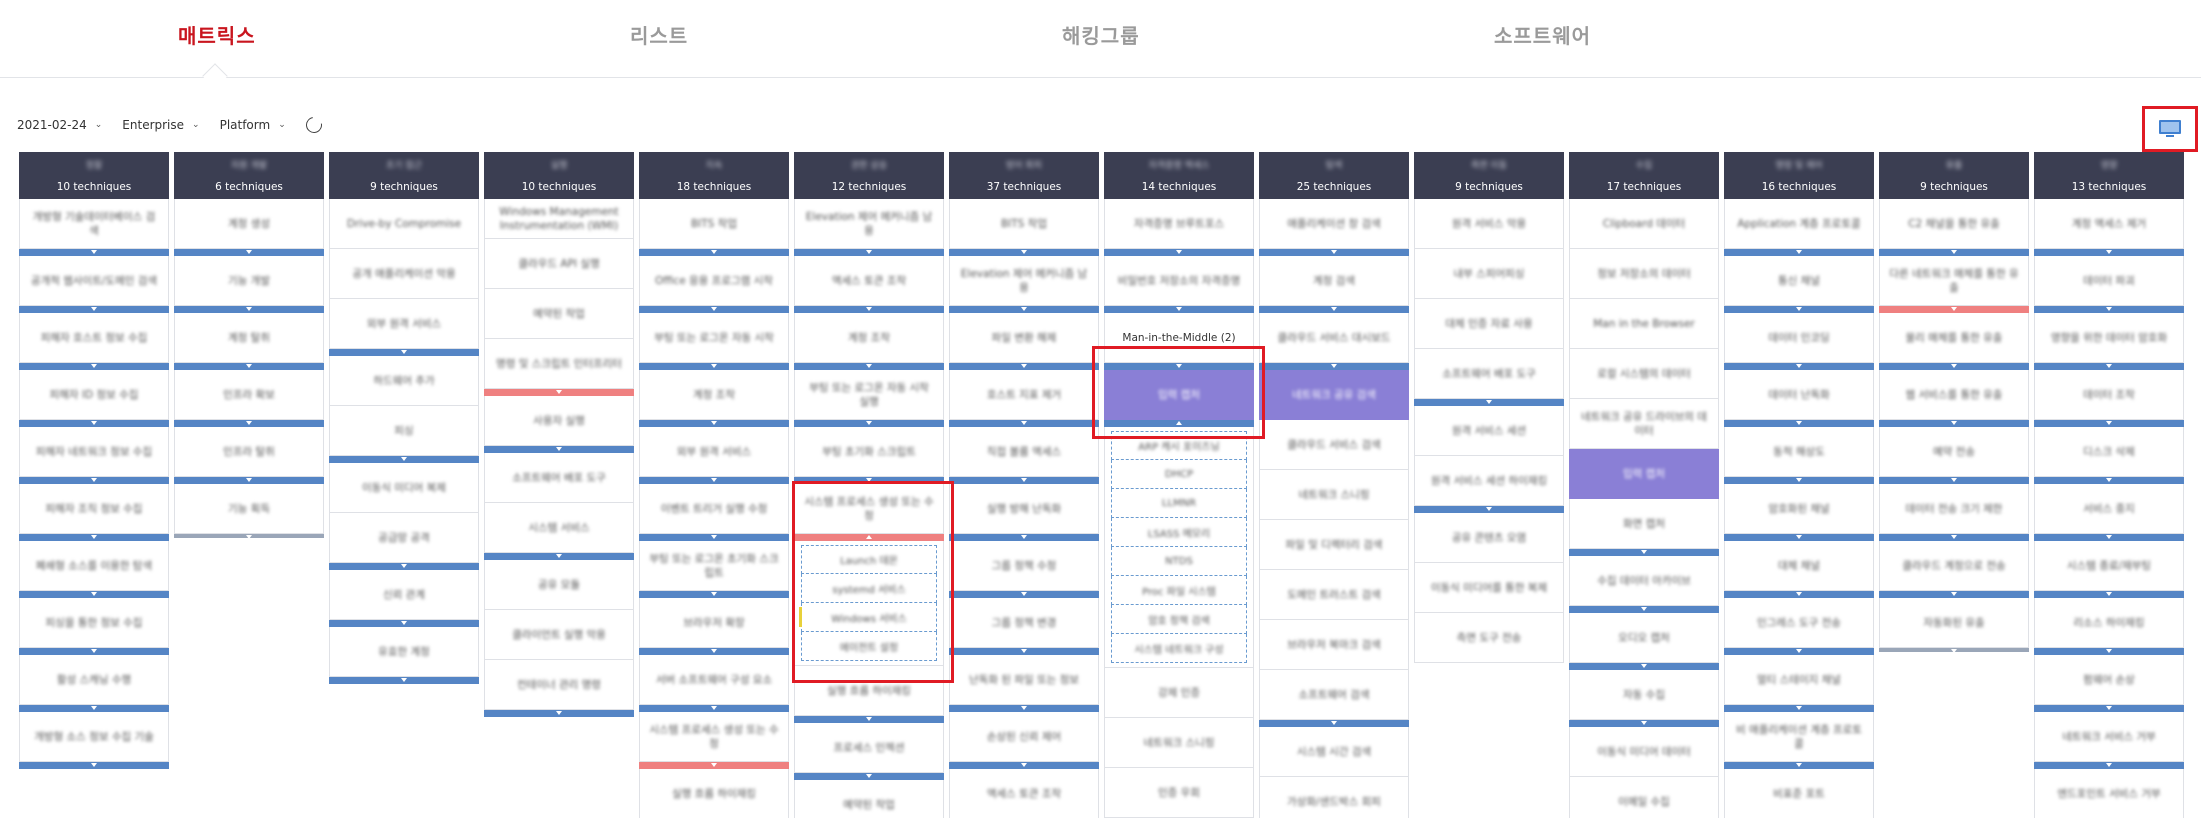  What do you see at coordinates (1954, 509) in the screenshot?
I see `technique-cell: 데이터 전송 크기 제한` at bounding box center [1954, 509].